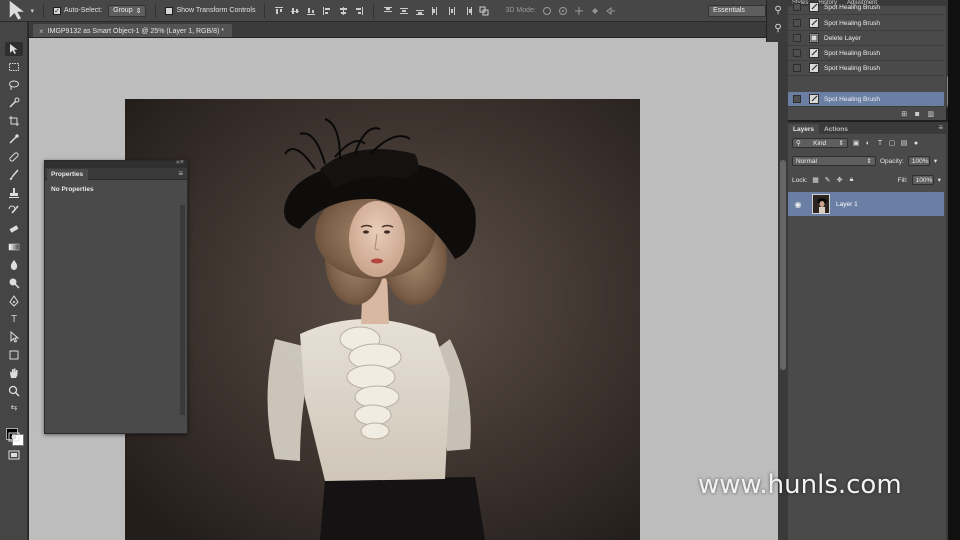 Image resolution: width=960 pixels, height=540 pixels. I want to click on spot-healing-tool-icon, so click(14, 157).